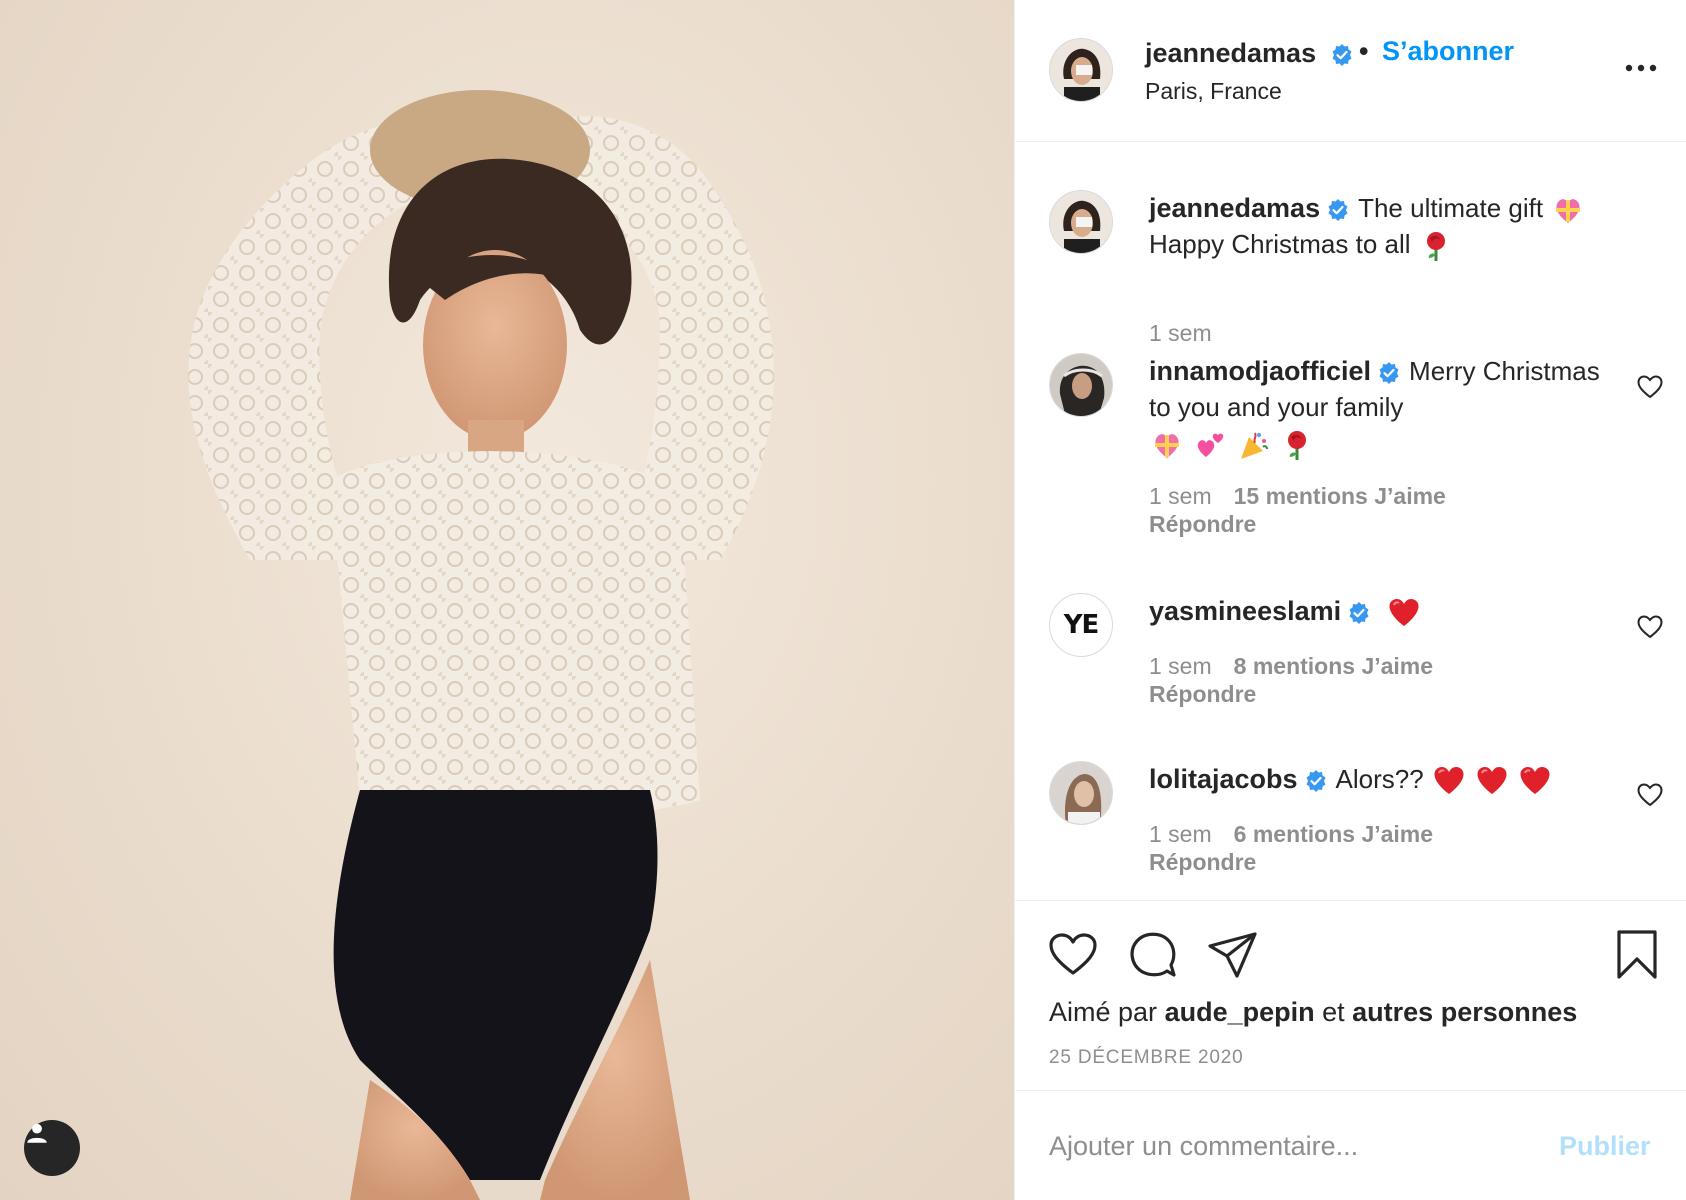  I want to click on caption-time: 1 sem, so click(1180, 333).